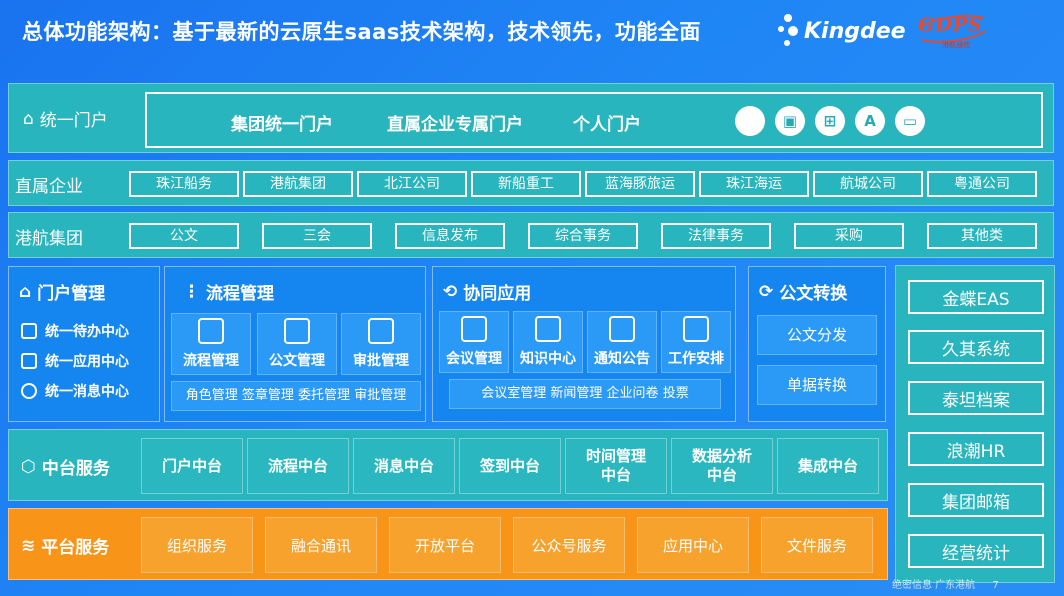  What do you see at coordinates (450, 291) in the screenshot?
I see `share-nodes-icon: ⟲` at bounding box center [450, 291].